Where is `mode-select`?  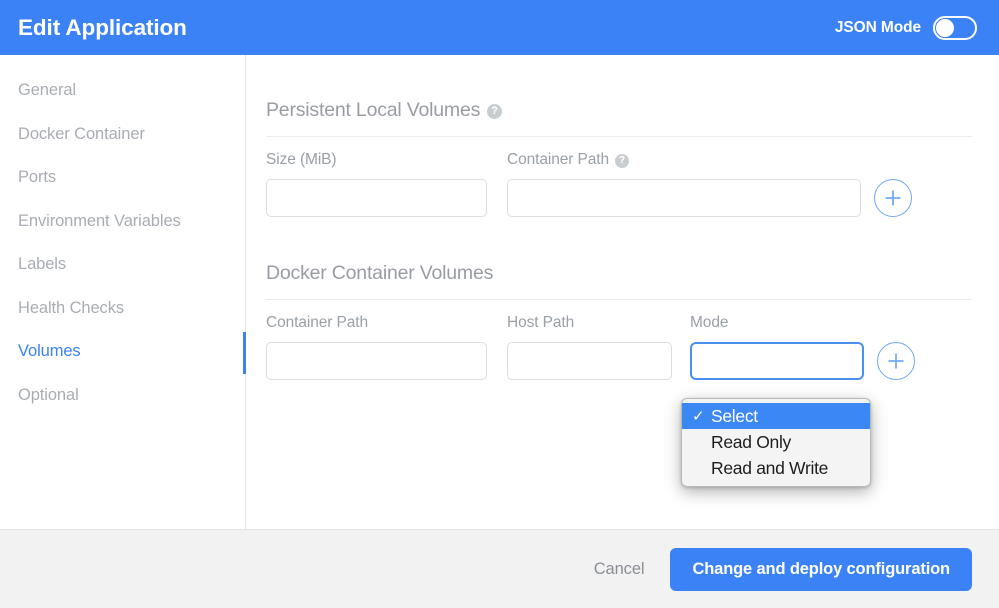
mode-select is located at coordinates (777, 361).